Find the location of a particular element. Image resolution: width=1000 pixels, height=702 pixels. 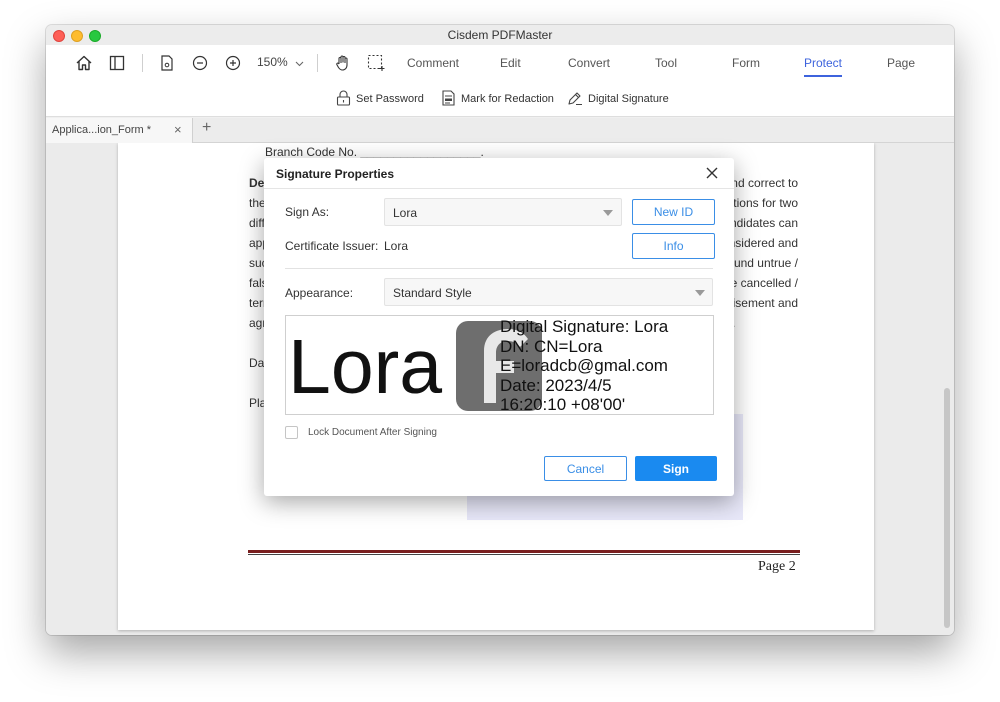

page-text-fragment: tions for two is located at coordinates (765, 203).